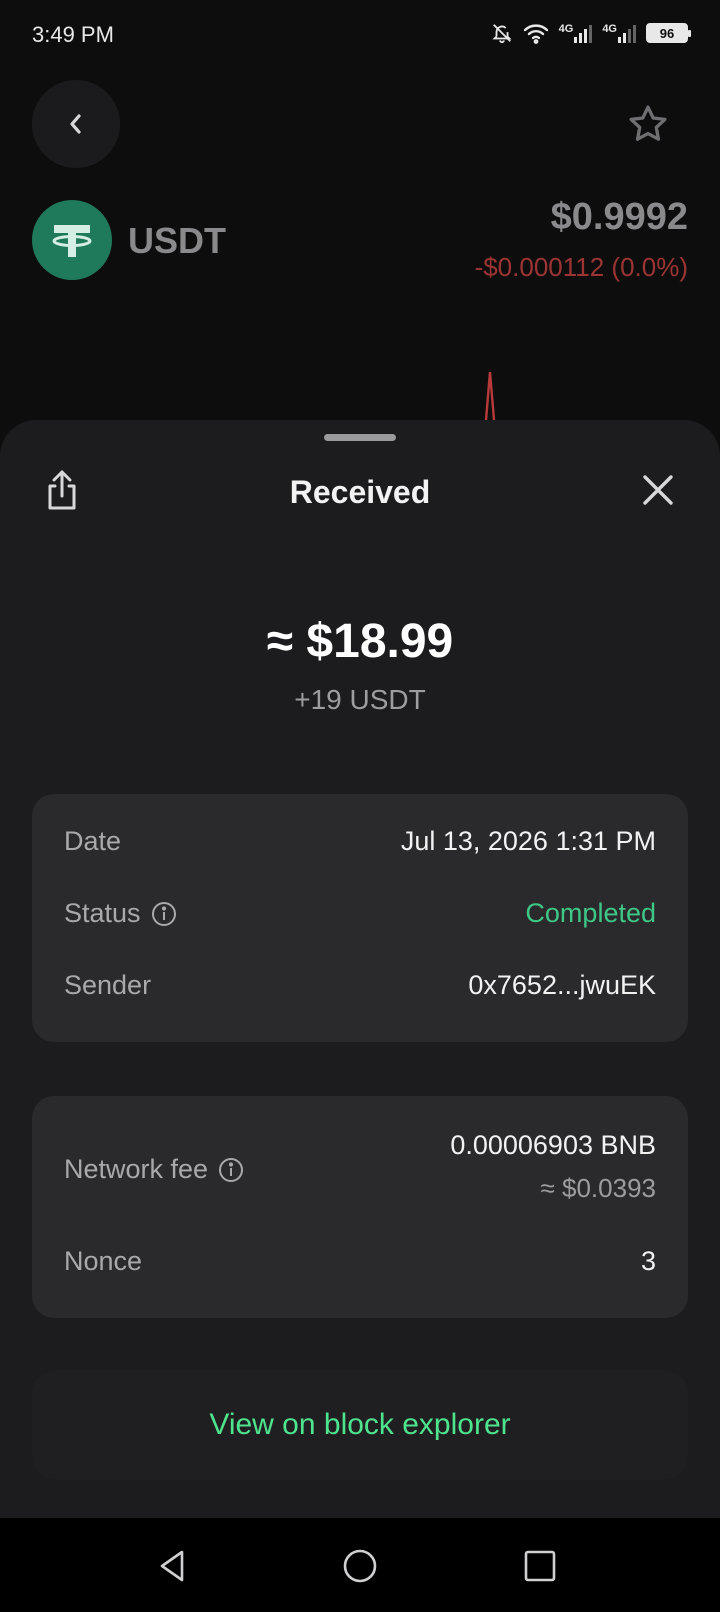  I want to click on network-type-2: 4G, so click(609, 29).